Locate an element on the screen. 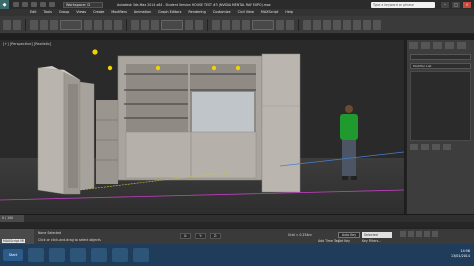  pivot-center-icon is located at coordinates (189, 24).